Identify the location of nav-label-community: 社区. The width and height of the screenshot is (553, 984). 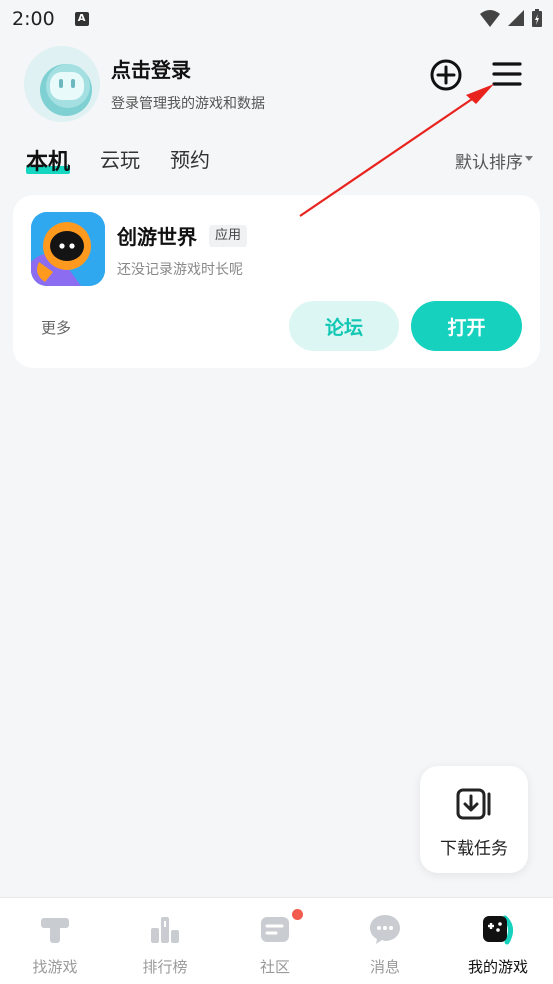
(274, 967).